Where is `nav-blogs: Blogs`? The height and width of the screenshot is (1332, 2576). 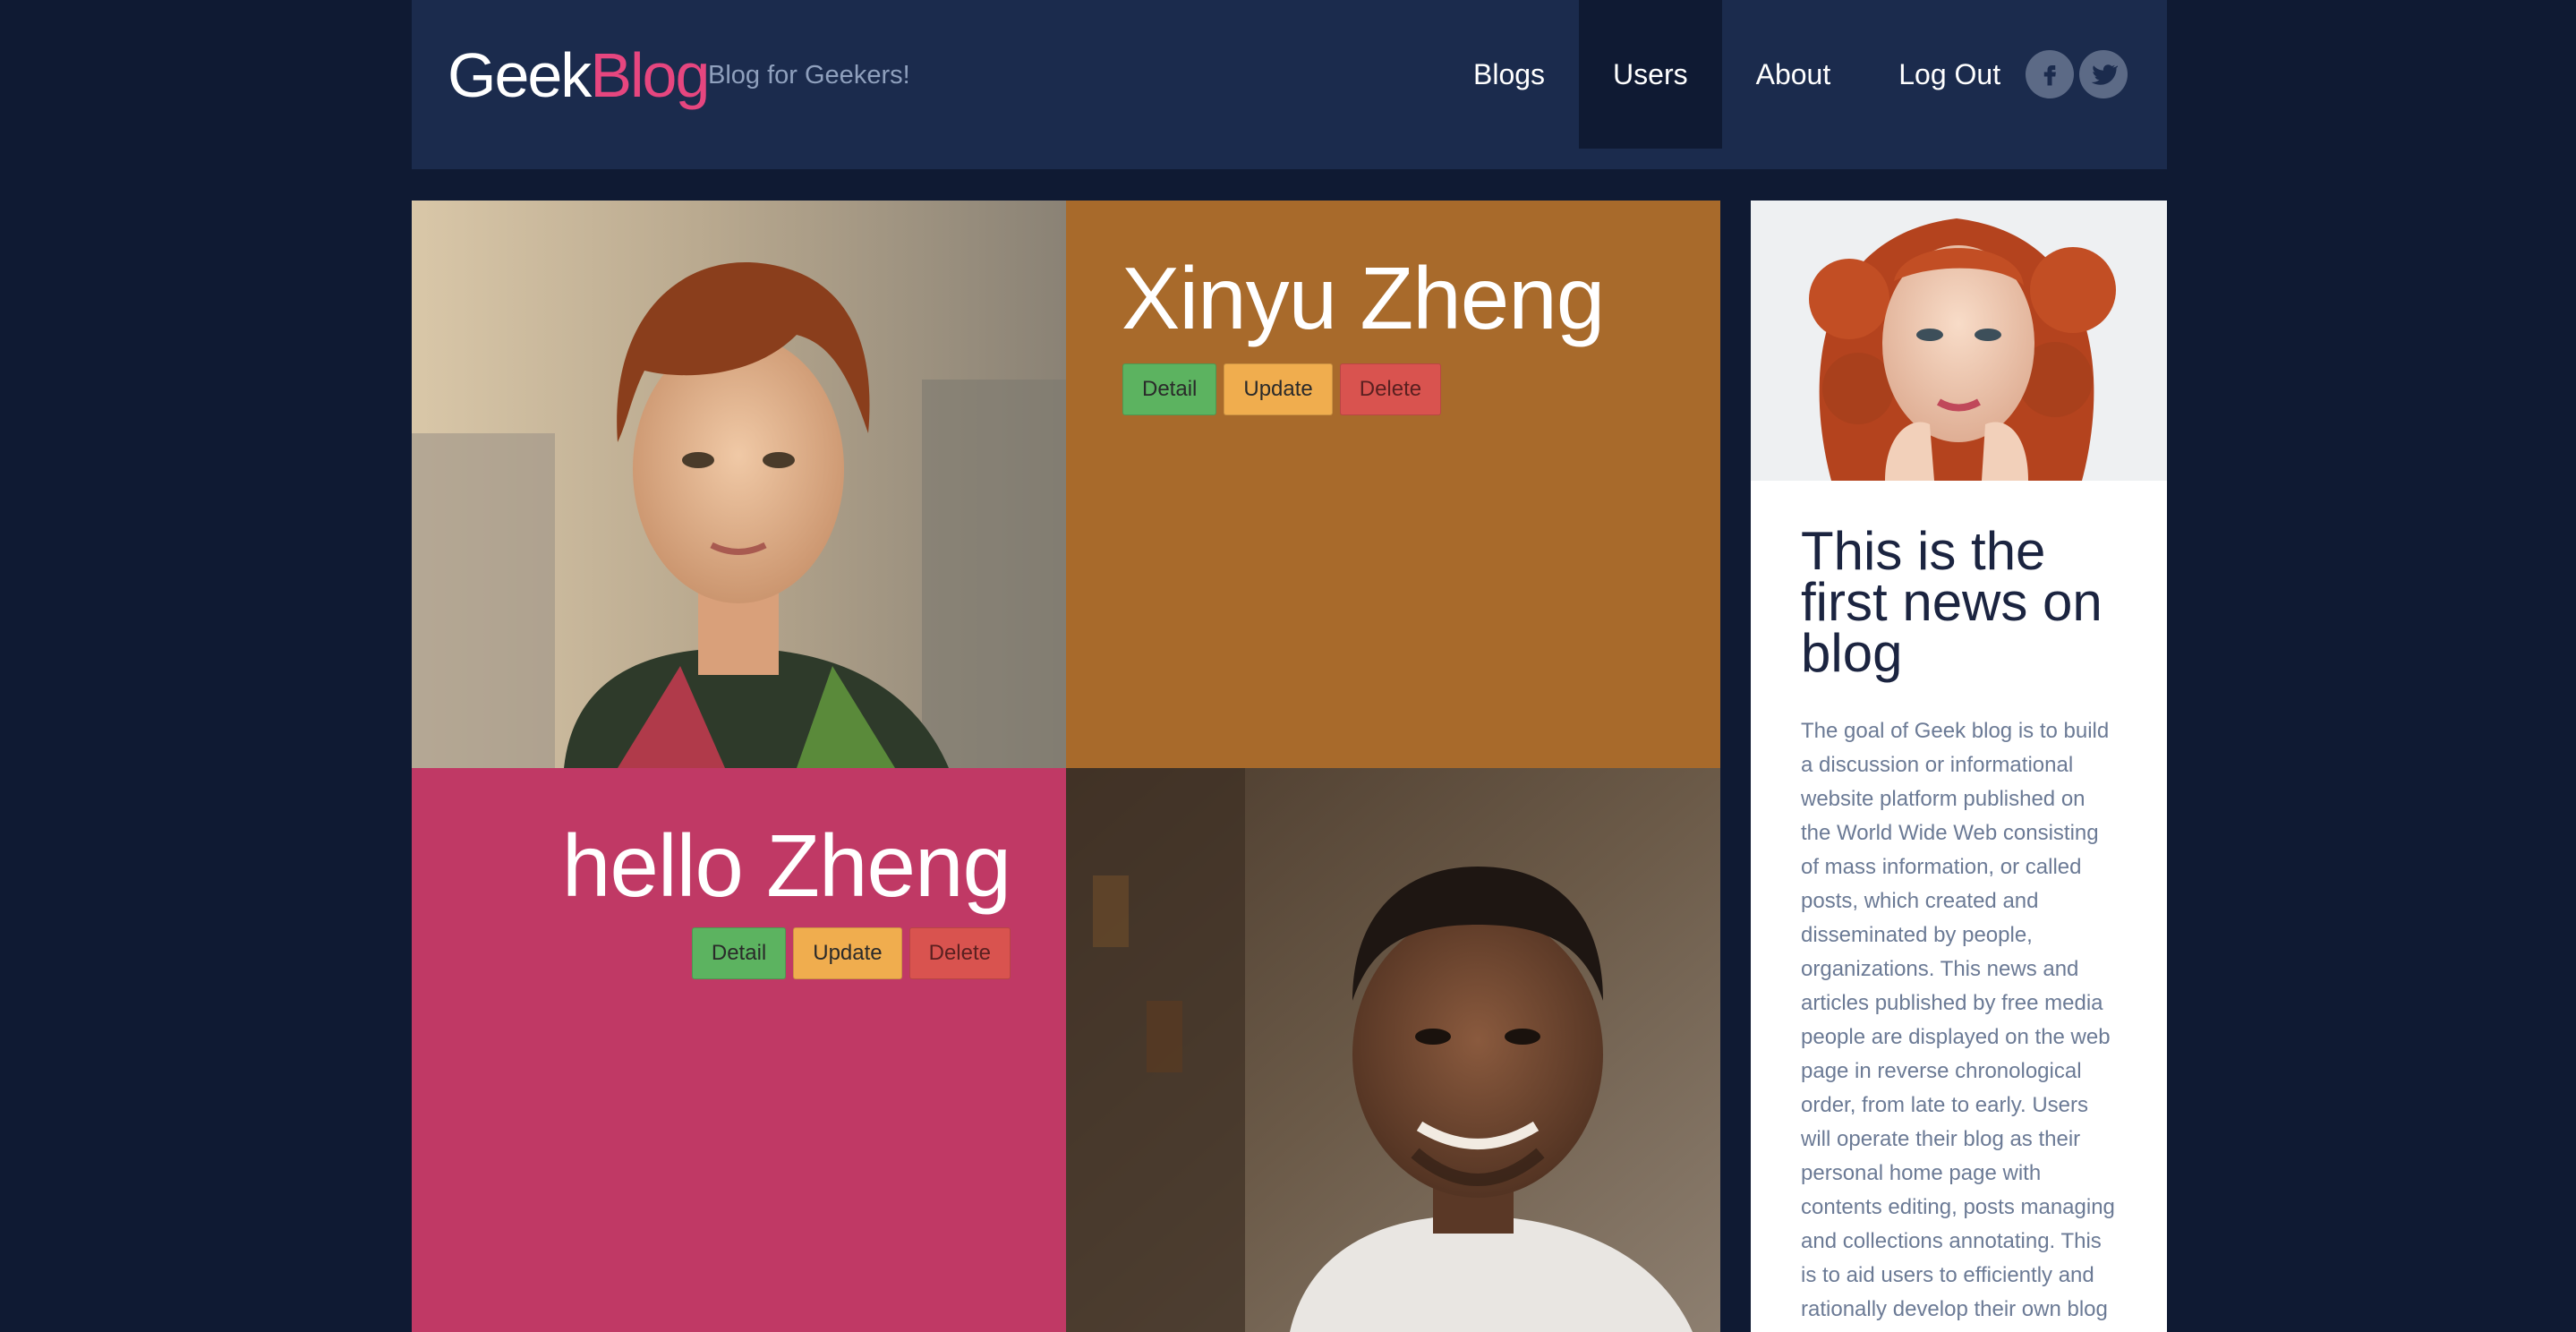 nav-blogs: Blogs is located at coordinates (1509, 74).